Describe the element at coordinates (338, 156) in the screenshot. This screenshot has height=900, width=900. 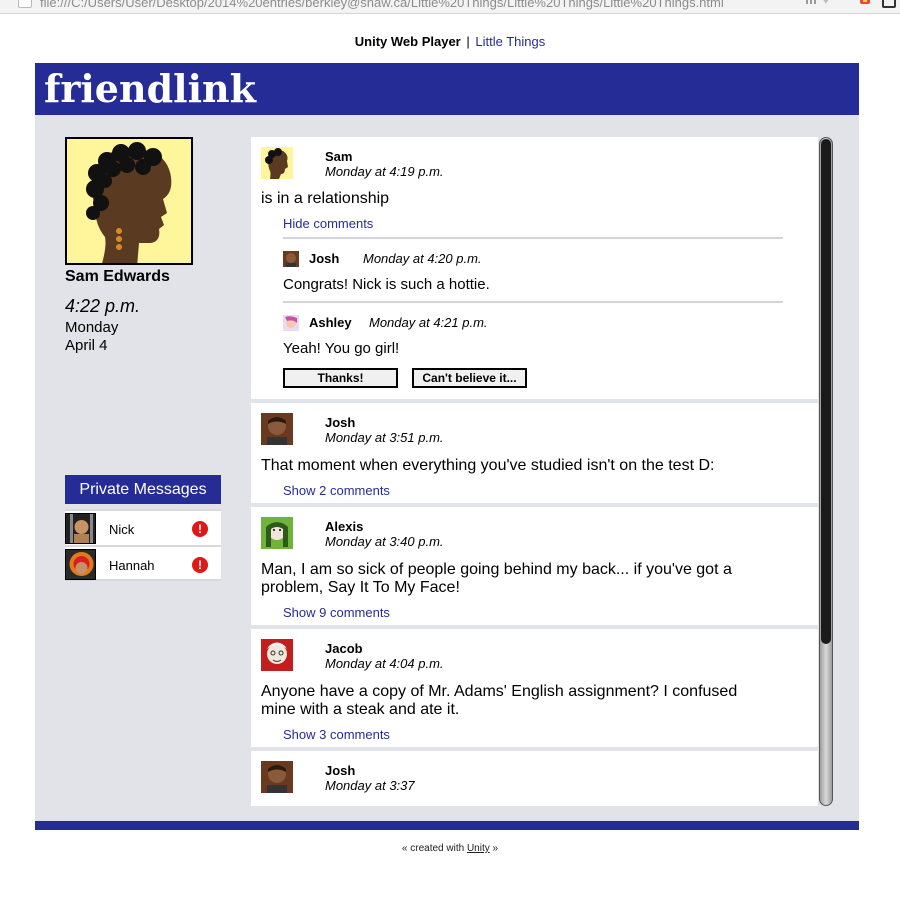
I see `post-author: Sam` at that location.